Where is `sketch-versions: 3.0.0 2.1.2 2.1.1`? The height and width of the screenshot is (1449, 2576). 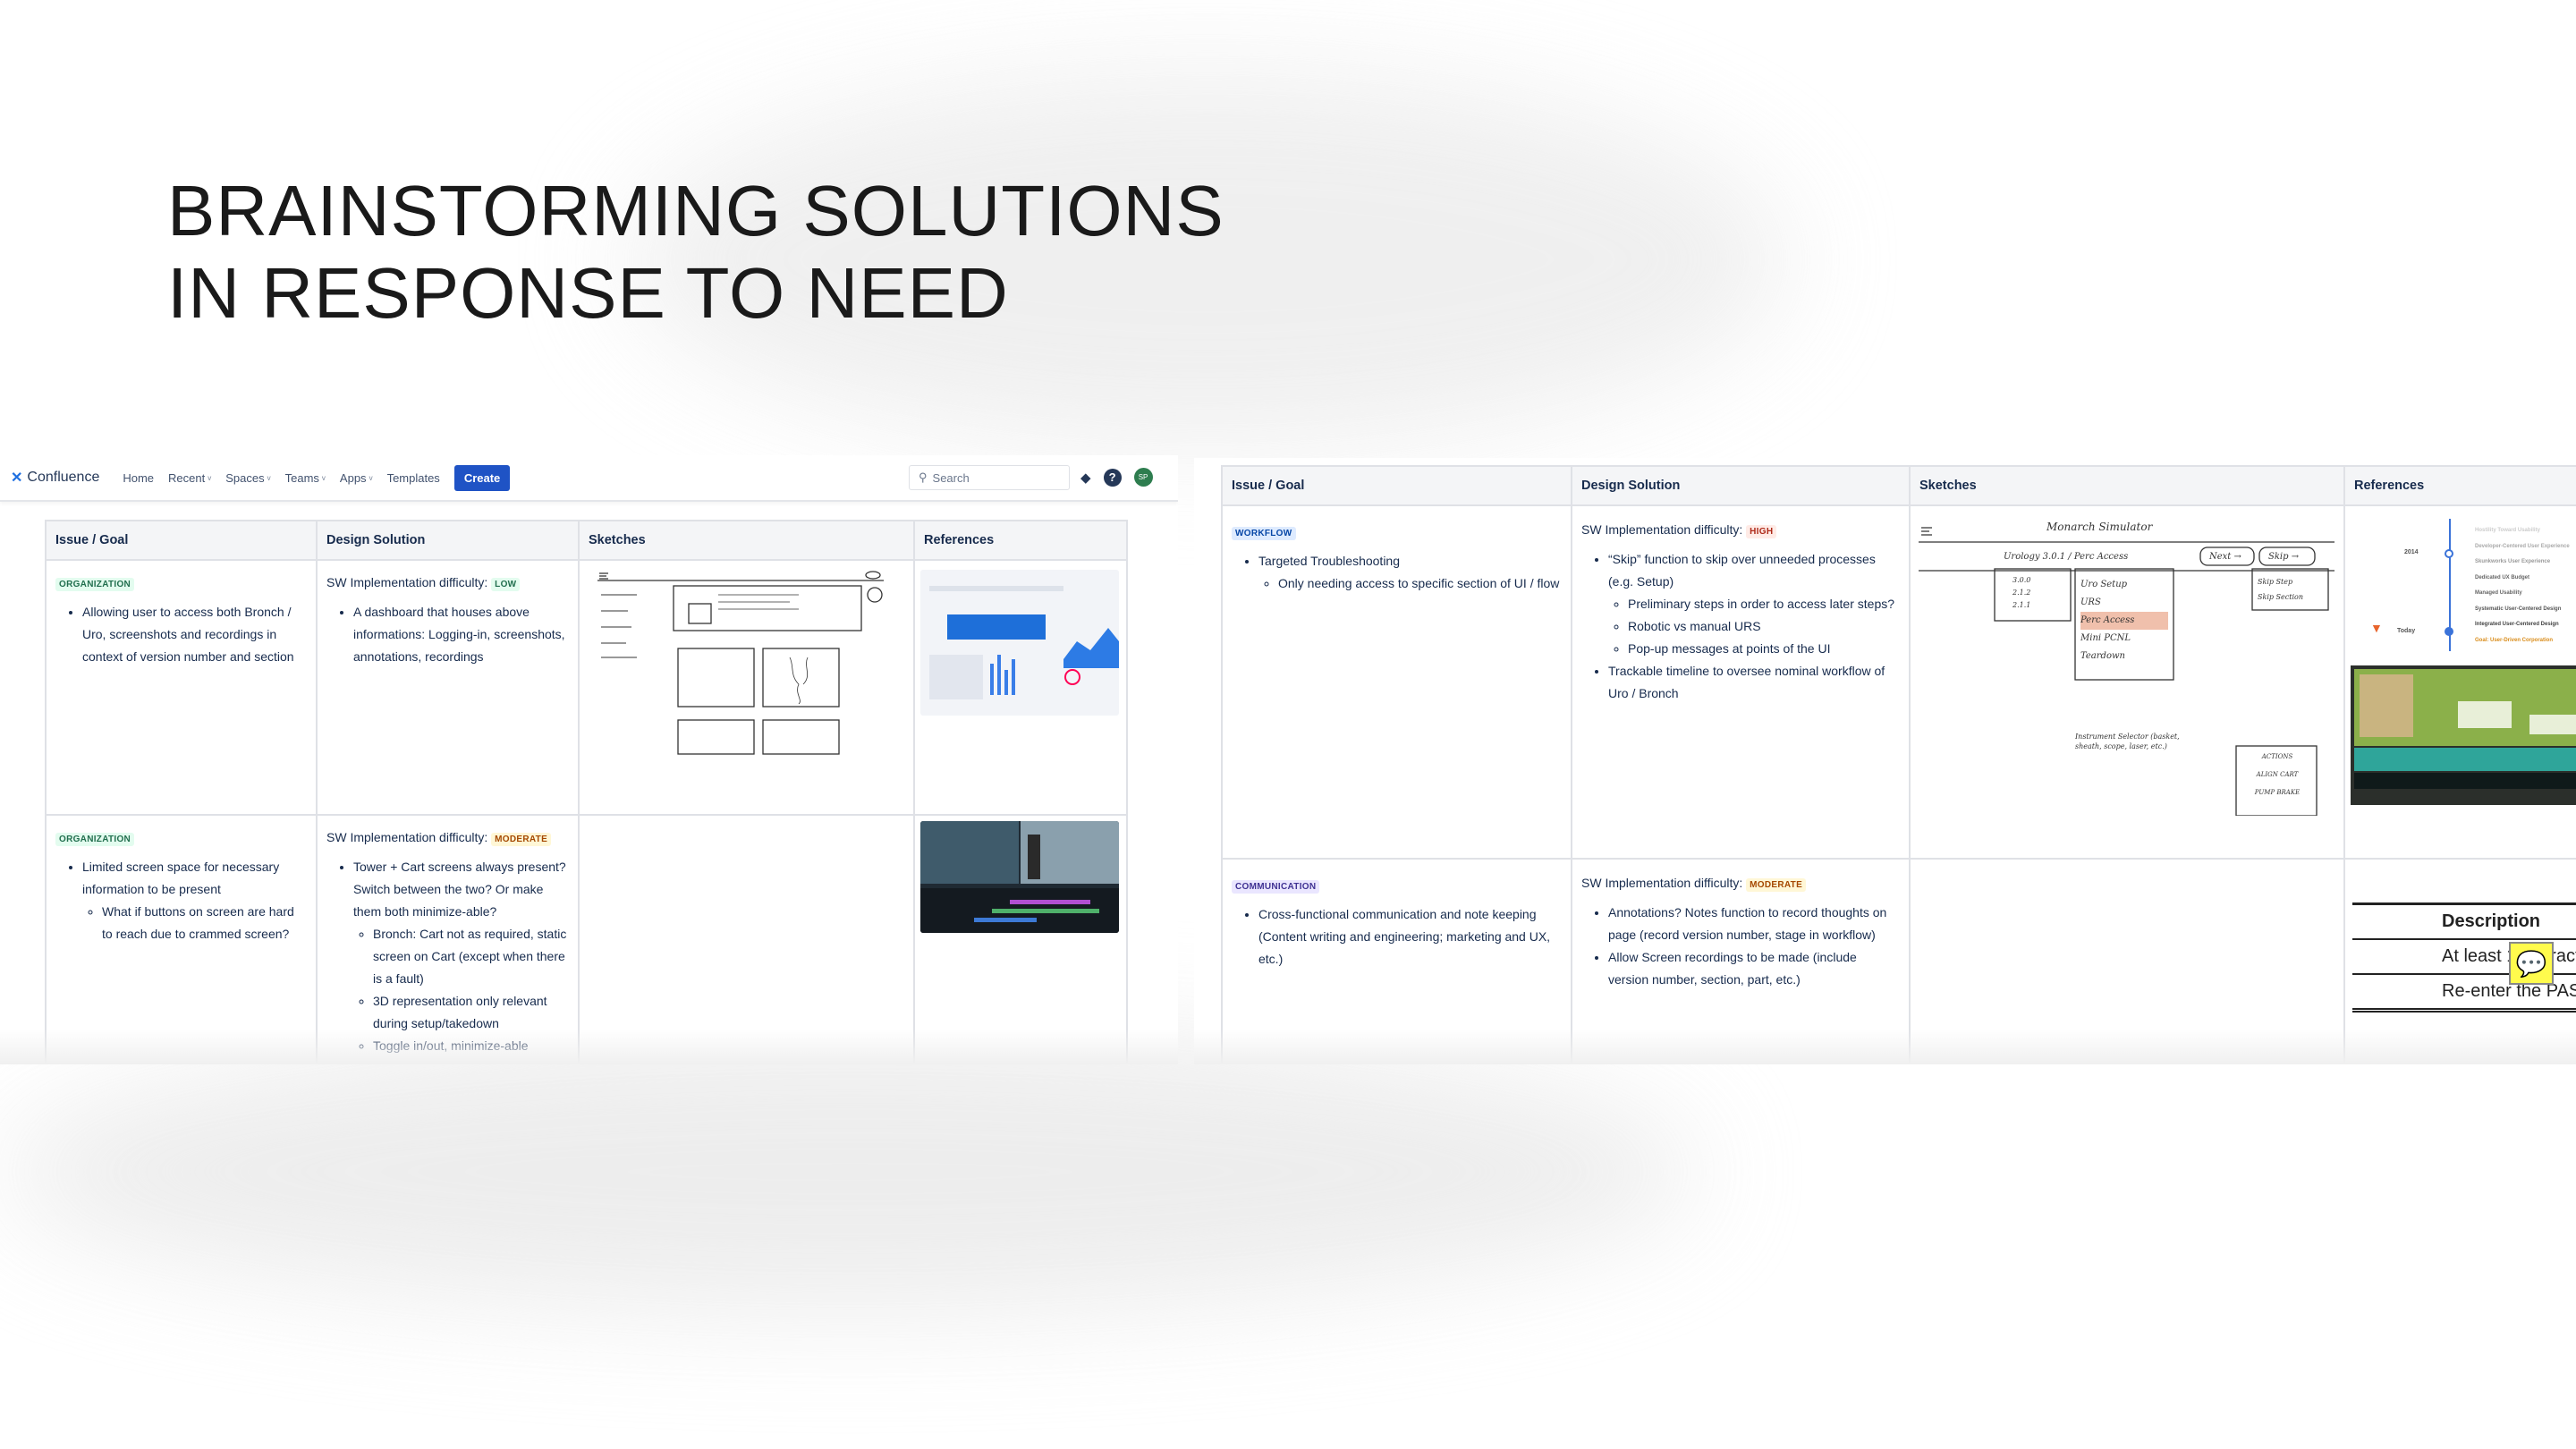 sketch-versions: 3.0.0 2.1.2 2.1.1 is located at coordinates (2021, 593).